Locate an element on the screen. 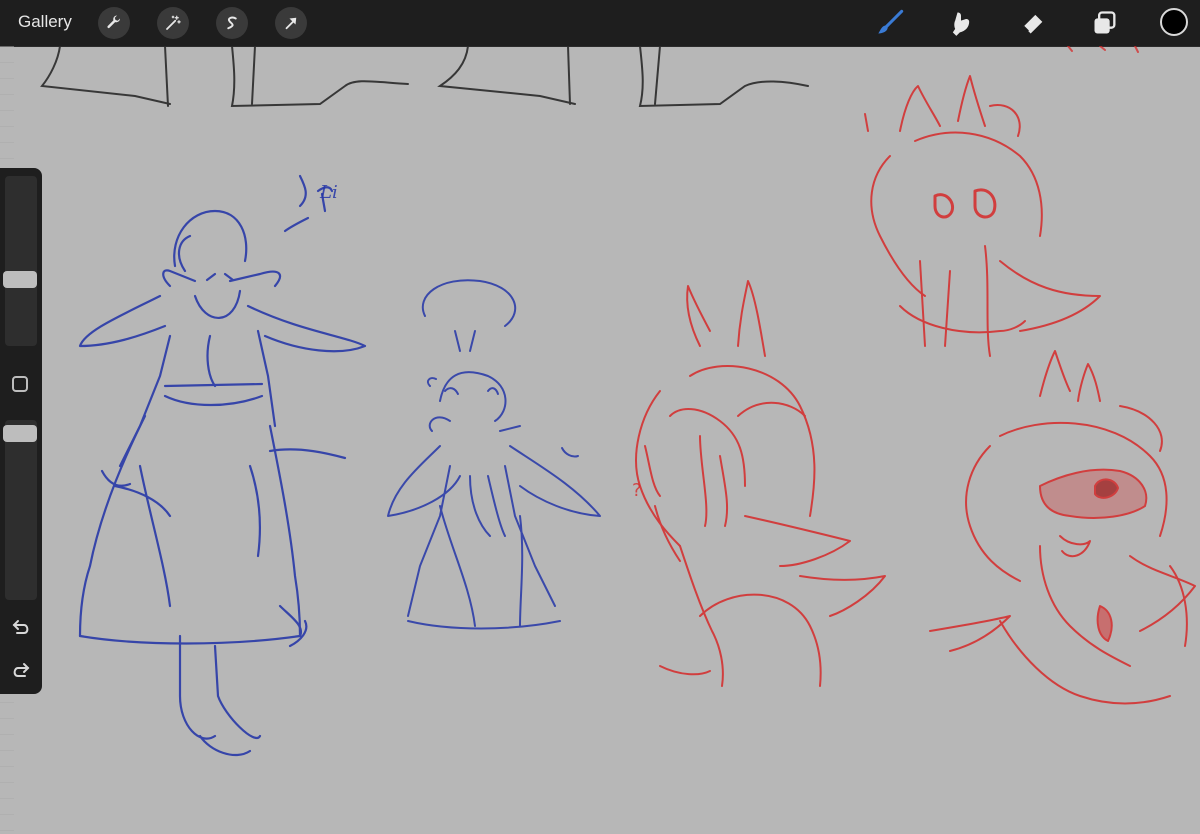 This screenshot has height=834, width=1200. eraser-tool is located at coordinates (1033, 23).